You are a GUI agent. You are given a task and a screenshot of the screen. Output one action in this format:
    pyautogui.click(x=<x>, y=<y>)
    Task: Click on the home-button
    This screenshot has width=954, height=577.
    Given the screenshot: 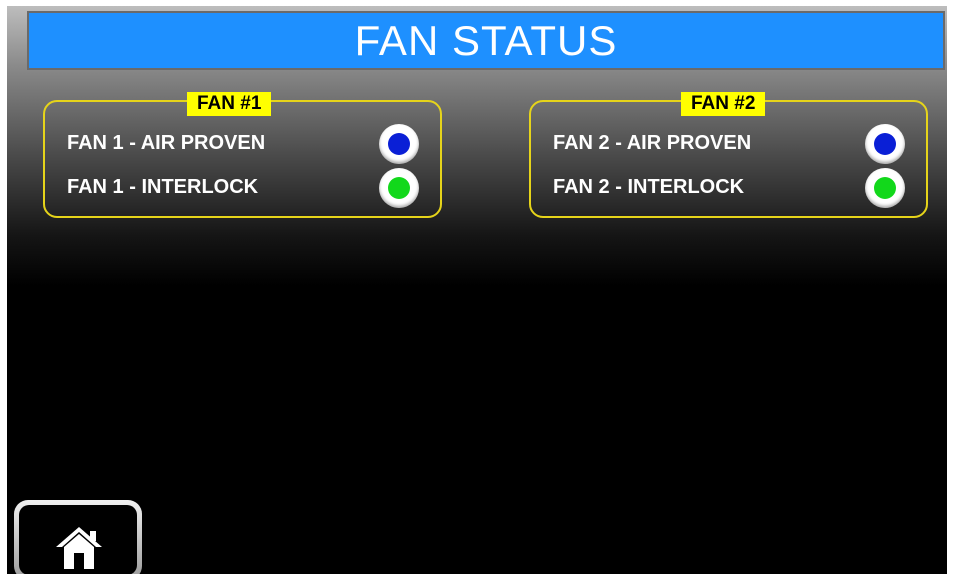 What is the action you would take?
    pyautogui.click(x=78, y=537)
    